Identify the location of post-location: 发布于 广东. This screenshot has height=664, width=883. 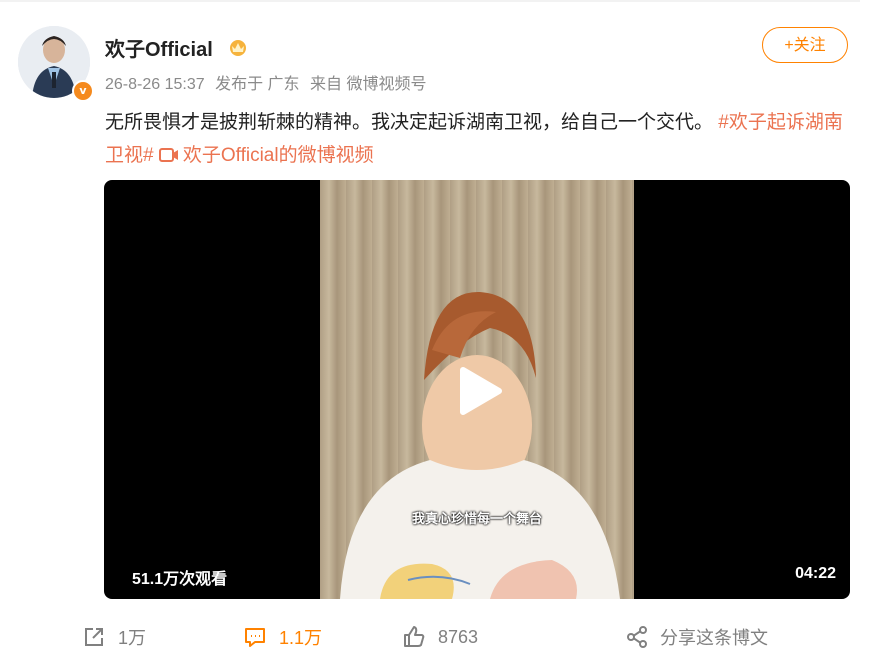
(257, 84).